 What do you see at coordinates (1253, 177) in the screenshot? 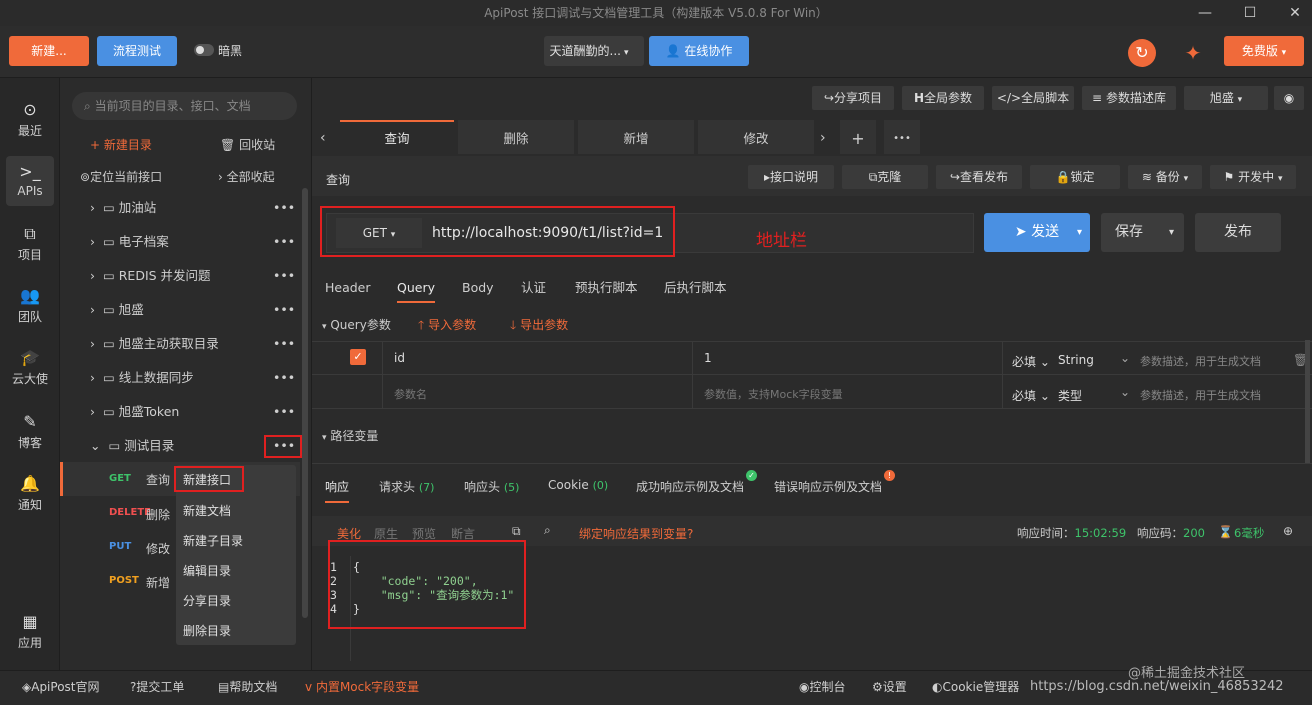
I see `status-select: ⚑ 开发中 ▾` at bounding box center [1253, 177].